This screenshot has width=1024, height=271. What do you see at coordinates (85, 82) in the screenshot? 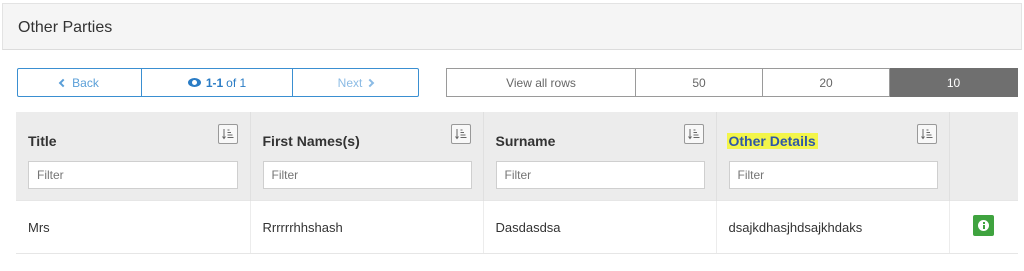
I see `back-label: Back` at bounding box center [85, 82].